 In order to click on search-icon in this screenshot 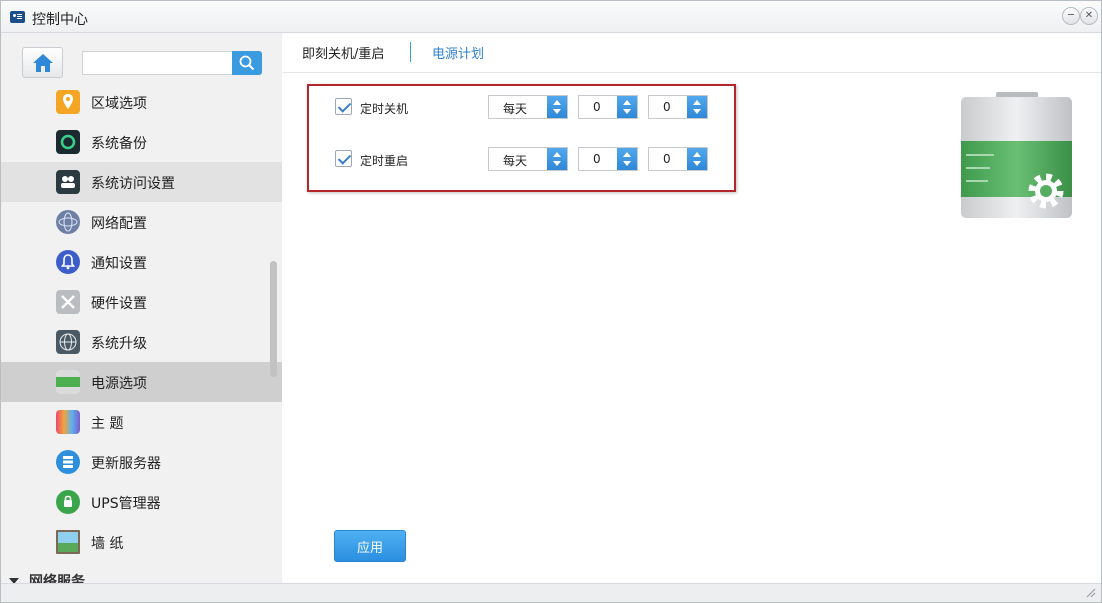, I will do `click(247, 63)`.